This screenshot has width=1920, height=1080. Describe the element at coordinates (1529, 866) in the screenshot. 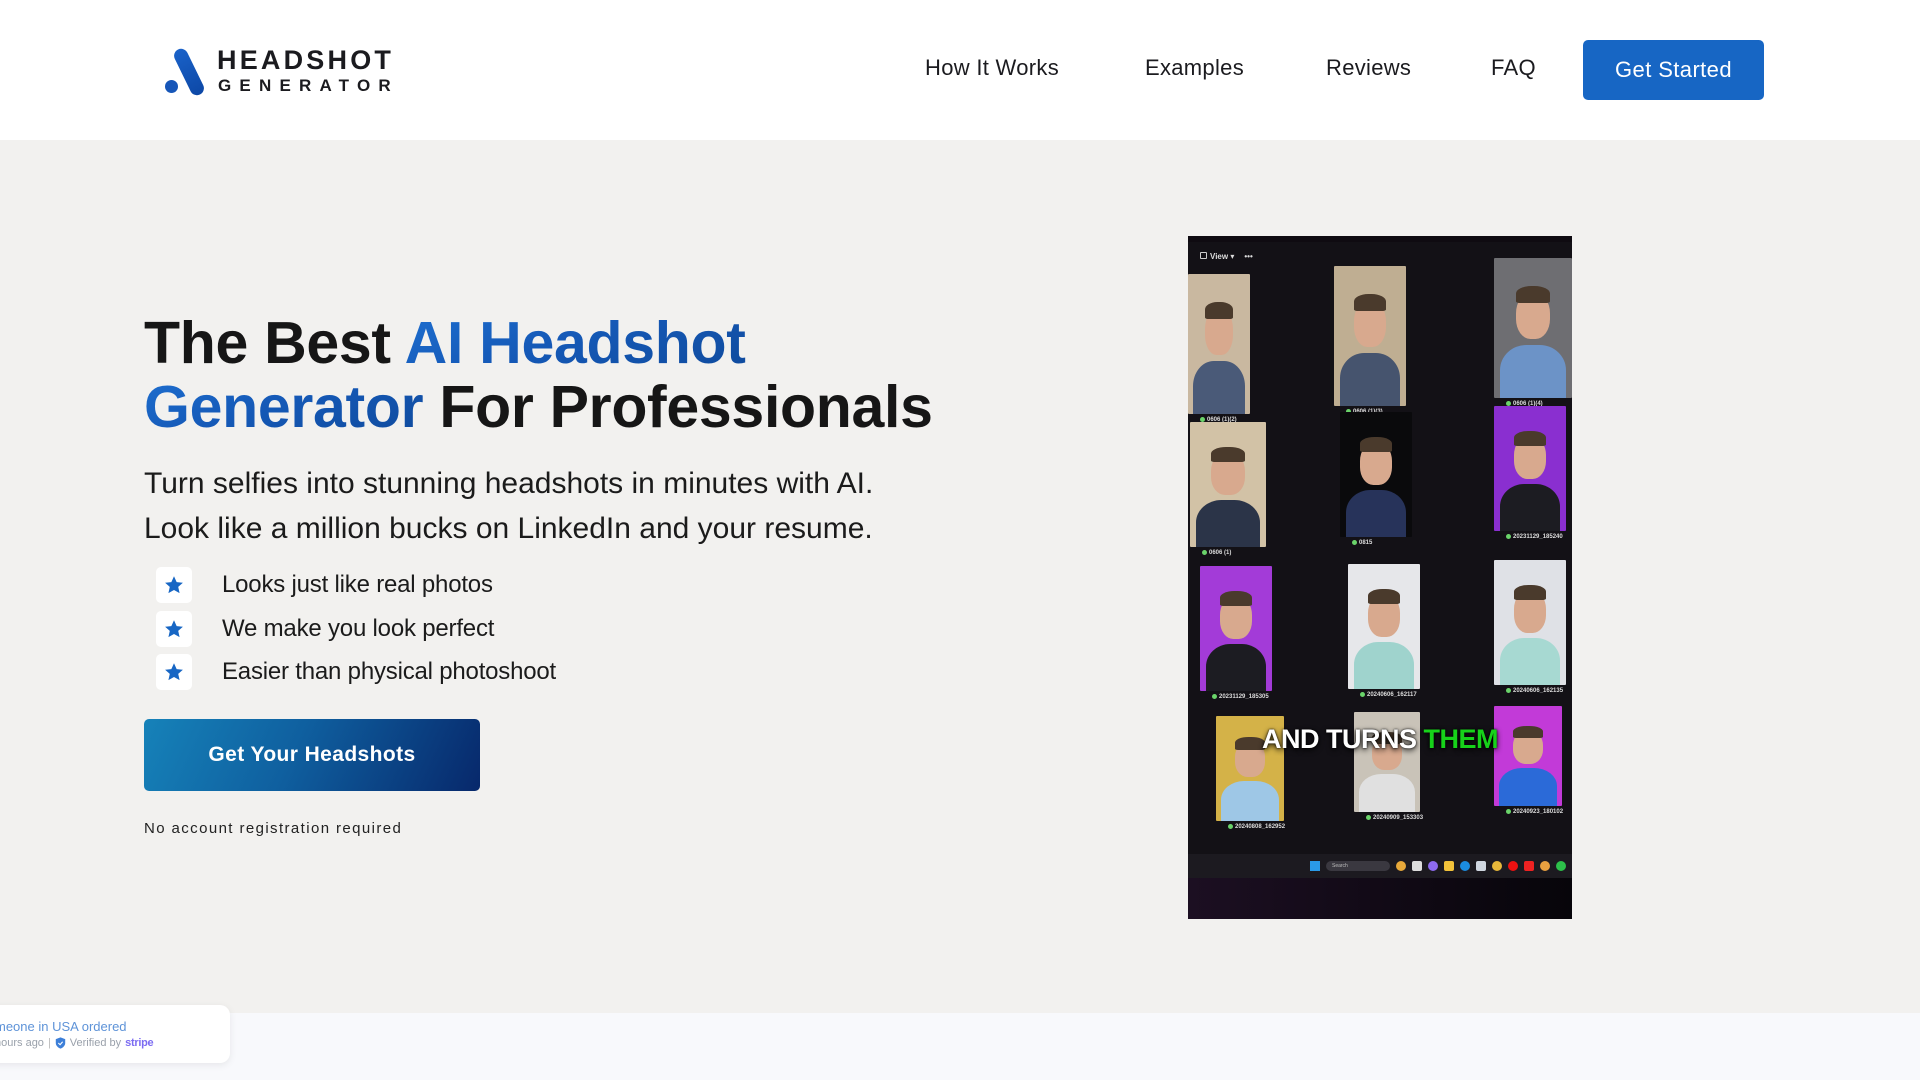

I see `youtube-icon` at that location.